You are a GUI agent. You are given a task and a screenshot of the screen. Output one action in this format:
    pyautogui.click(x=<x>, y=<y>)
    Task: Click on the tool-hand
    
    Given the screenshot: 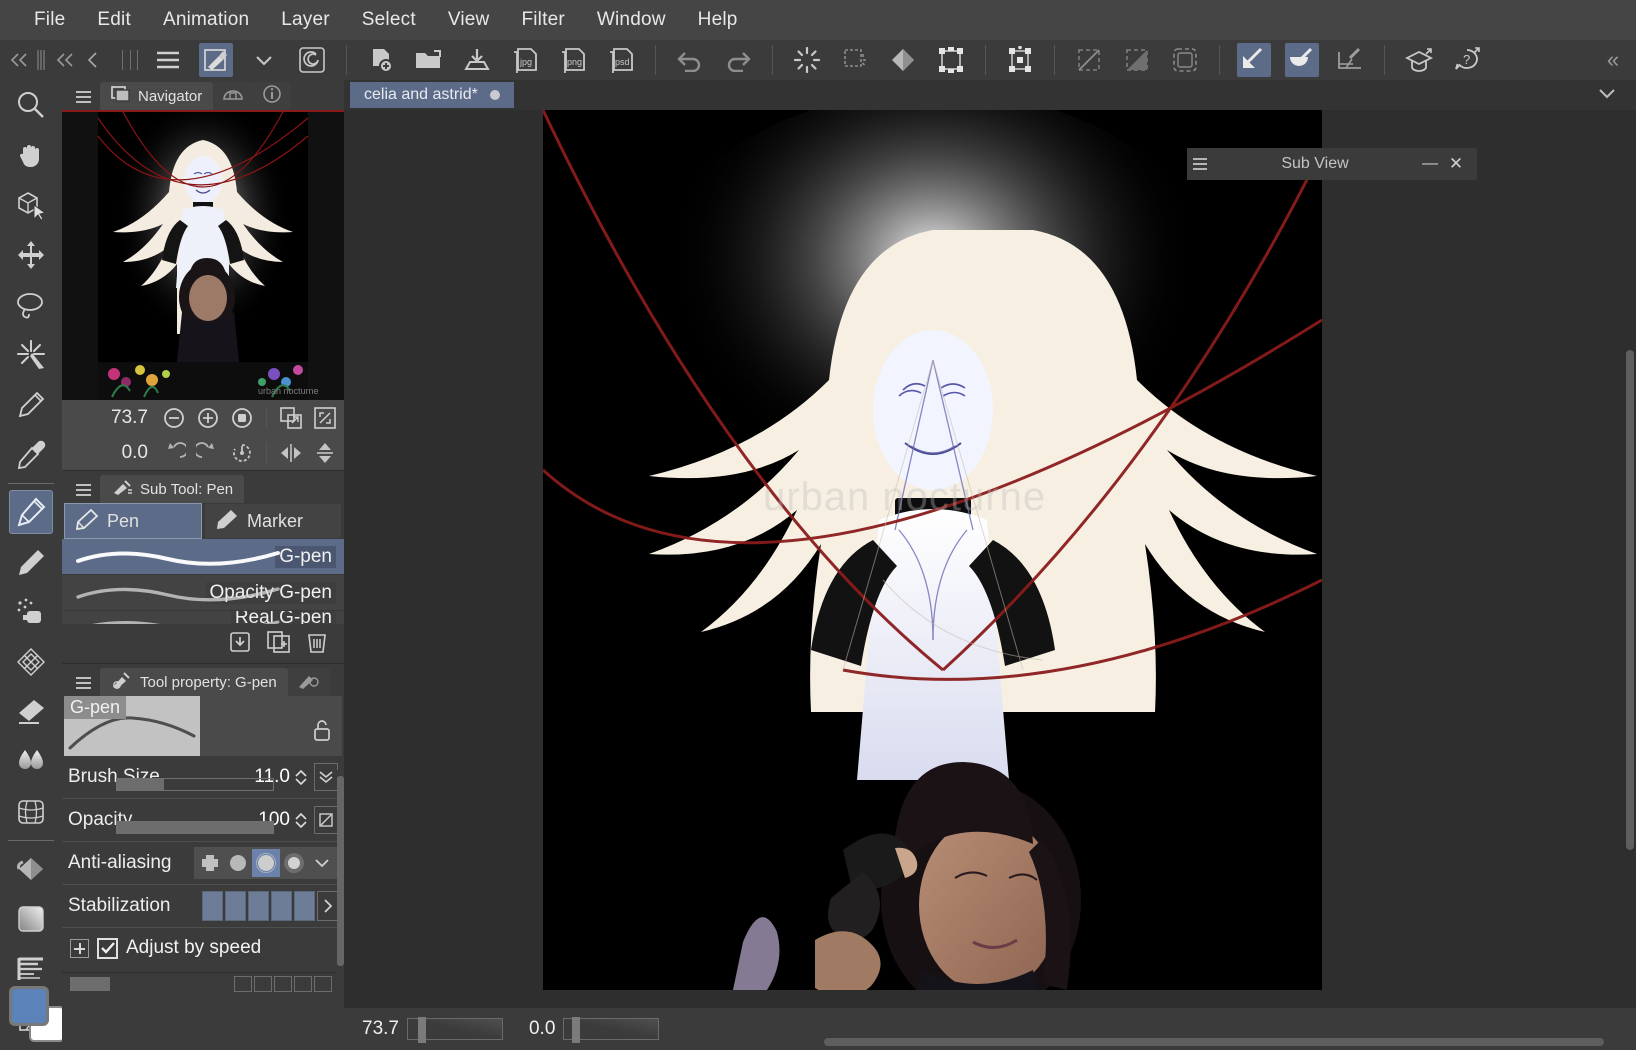 What is the action you would take?
    pyautogui.click(x=31, y=155)
    